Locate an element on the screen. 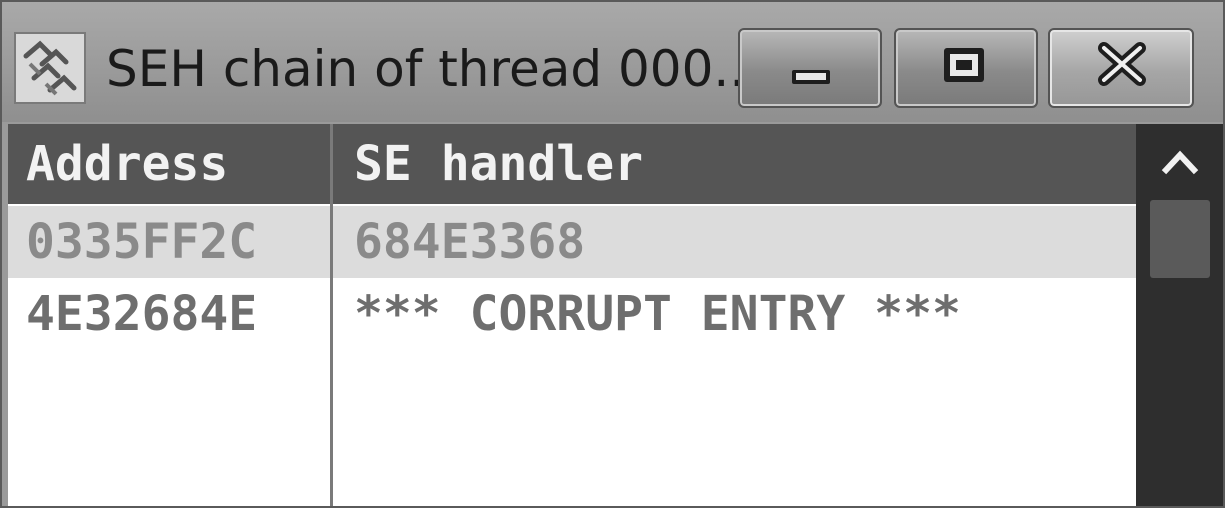  close-icon is located at coordinates (1122, 64).